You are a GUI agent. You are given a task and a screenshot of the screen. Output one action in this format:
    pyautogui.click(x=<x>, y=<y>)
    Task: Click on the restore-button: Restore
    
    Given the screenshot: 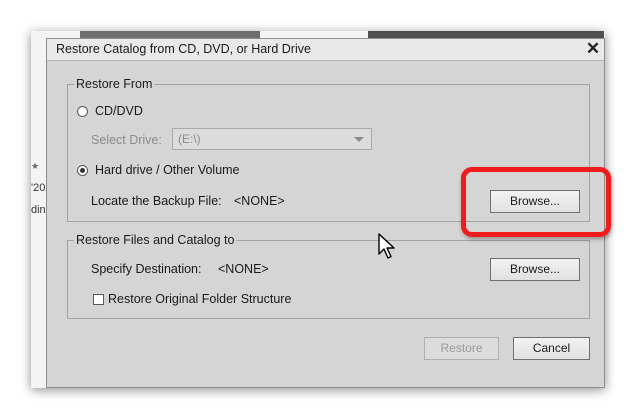 What is the action you would take?
    pyautogui.click(x=461, y=348)
    